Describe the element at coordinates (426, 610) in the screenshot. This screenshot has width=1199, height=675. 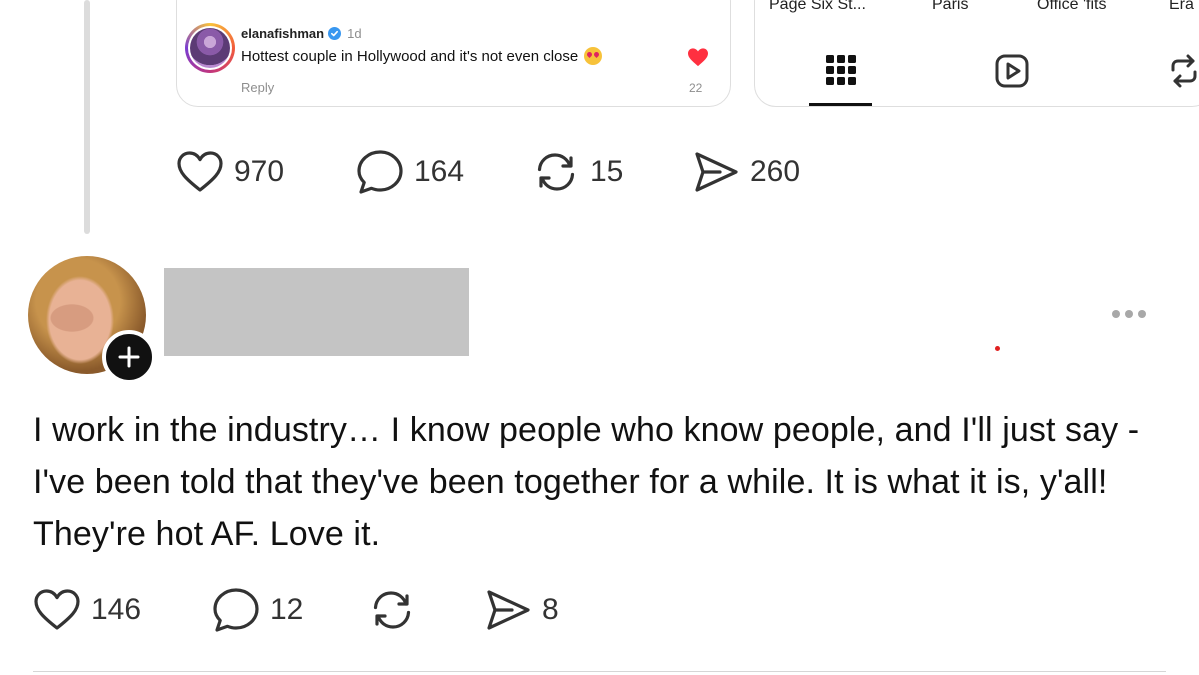
I see `repost-action` at that location.